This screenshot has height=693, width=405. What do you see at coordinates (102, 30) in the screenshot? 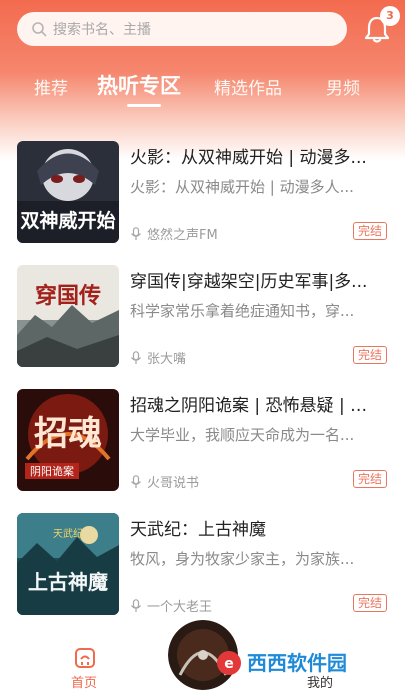
I see `search-placeholder: 搜索书名、主播` at bounding box center [102, 30].